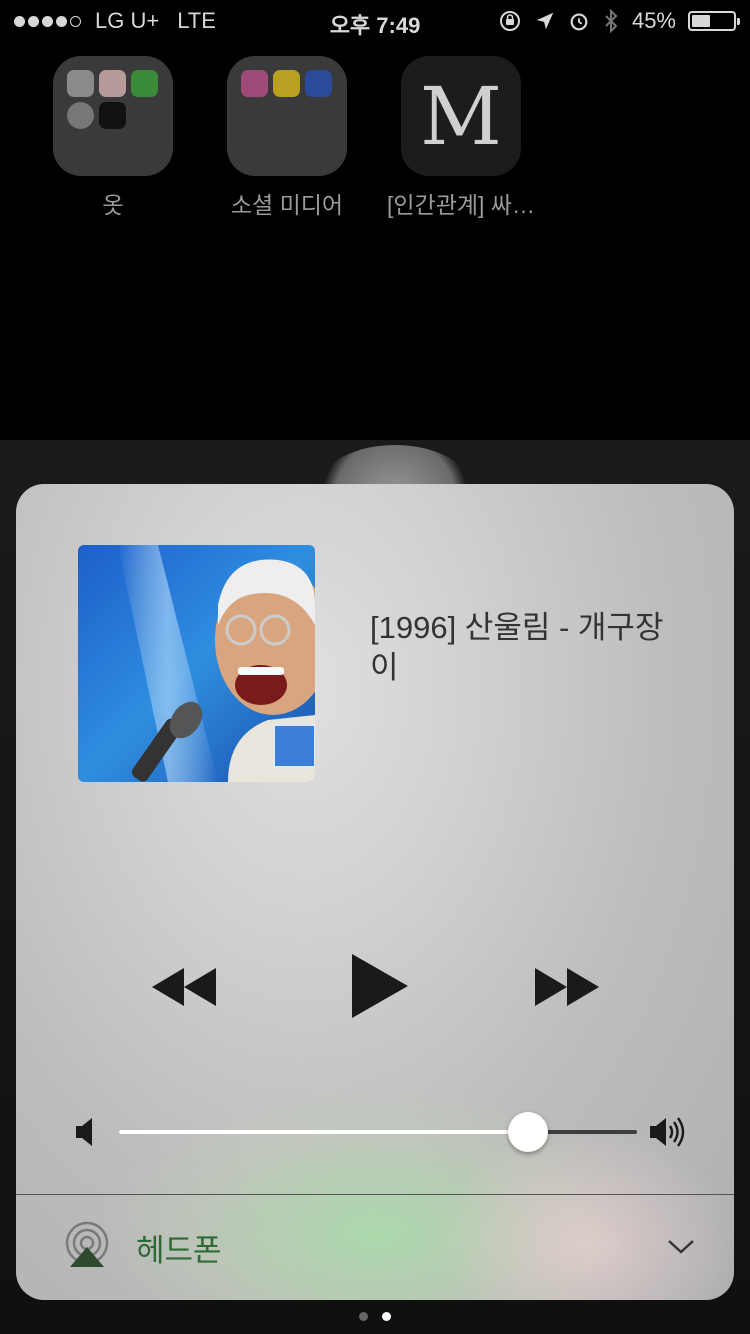 This screenshot has height=1334, width=750. What do you see at coordinates (667, 1132) in the screenshot?
I see `volume-max-icon` at bounding box center [667, 1132].